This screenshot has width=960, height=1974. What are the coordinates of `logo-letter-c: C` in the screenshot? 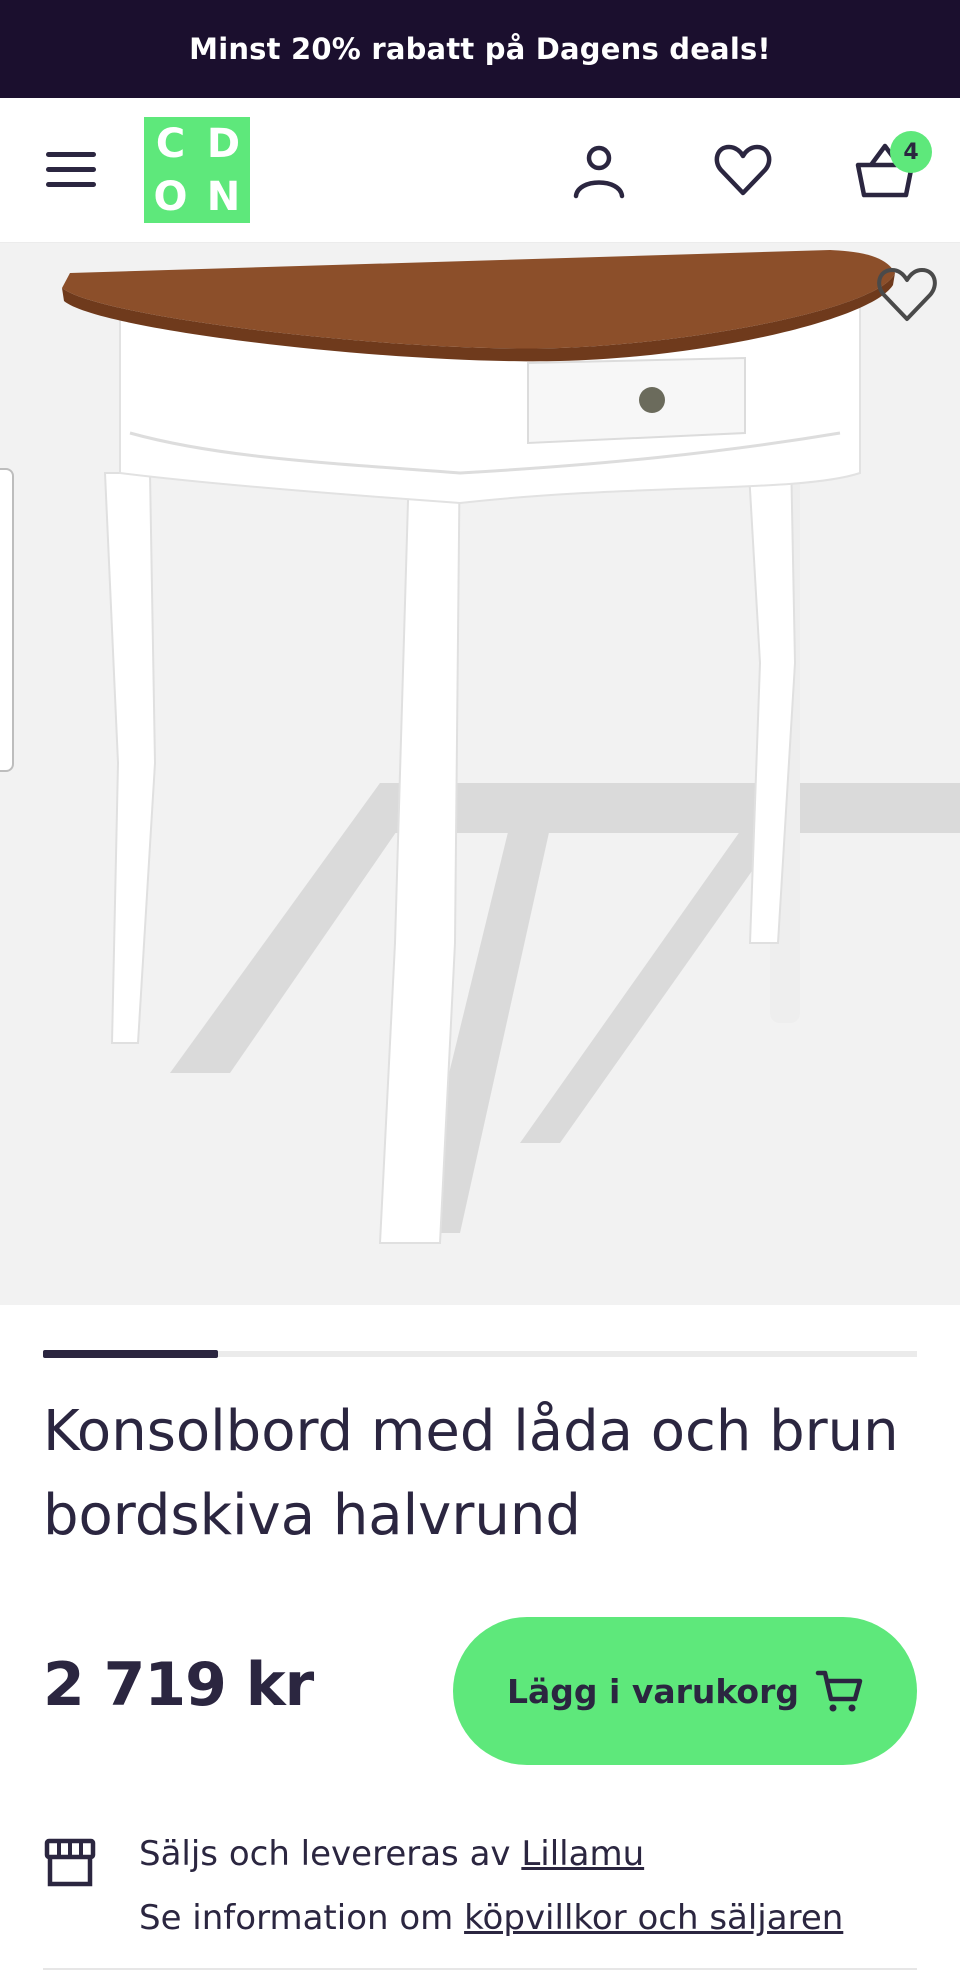 It's located at (170, 143).